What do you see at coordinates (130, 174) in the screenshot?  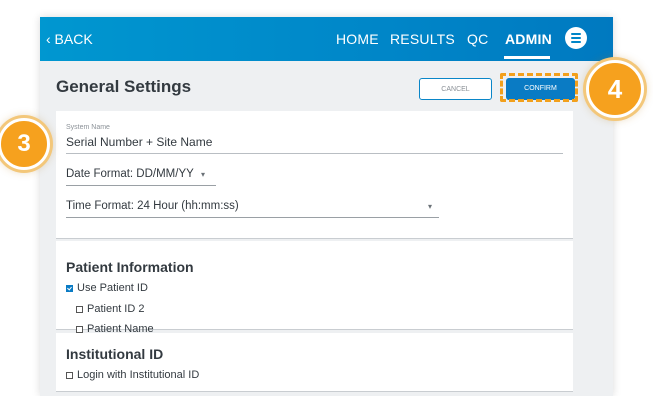 I see `date-format-select: Date Format: DD/MM/YY` at bounding box center [130, 174].